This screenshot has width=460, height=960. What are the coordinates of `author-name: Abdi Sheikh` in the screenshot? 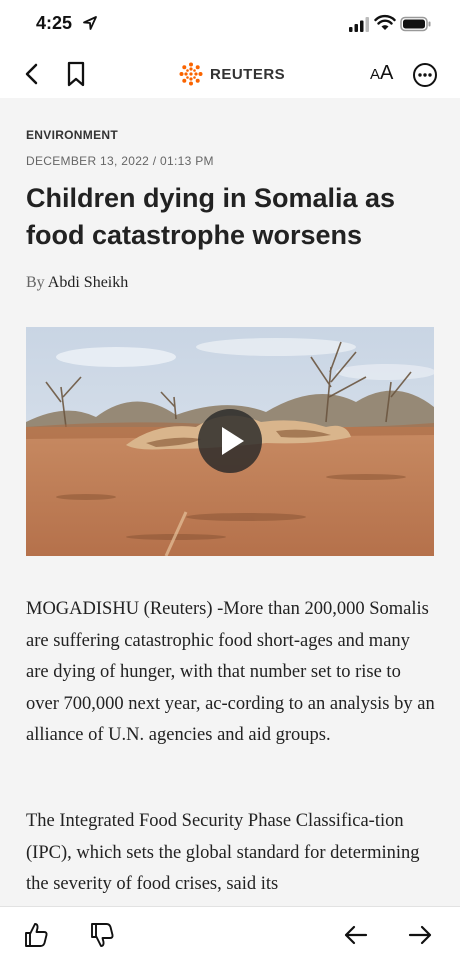 It's located at (88, 282).